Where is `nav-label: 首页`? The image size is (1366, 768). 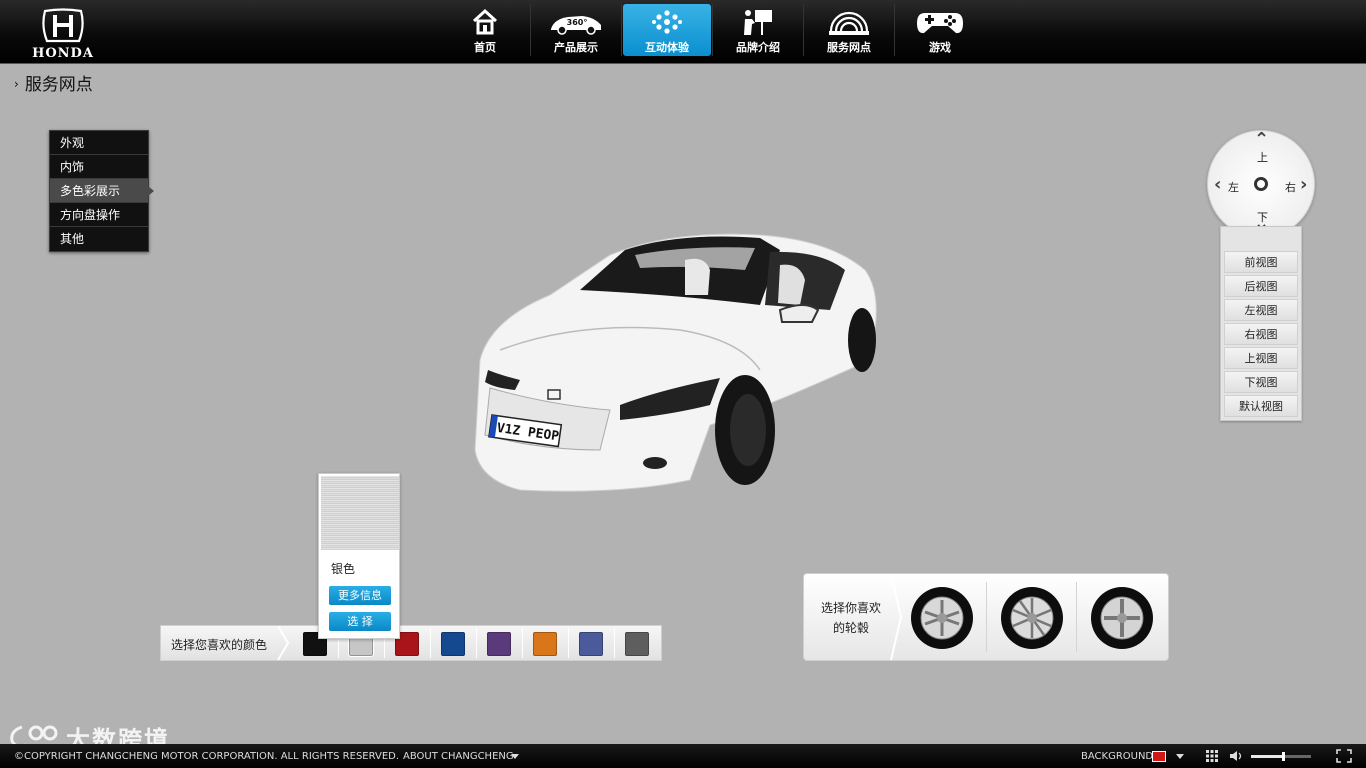
nav-label: 首页 is located at coordinates (485, 47).